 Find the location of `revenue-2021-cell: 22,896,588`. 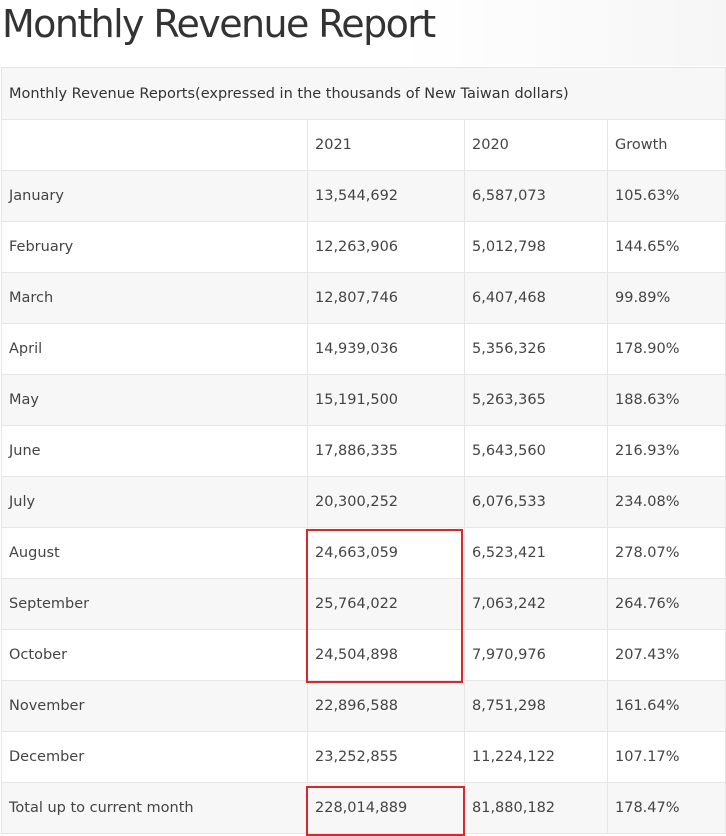

revenue-2021-cell: 22,896,588 is located at coordinates (386, 706).